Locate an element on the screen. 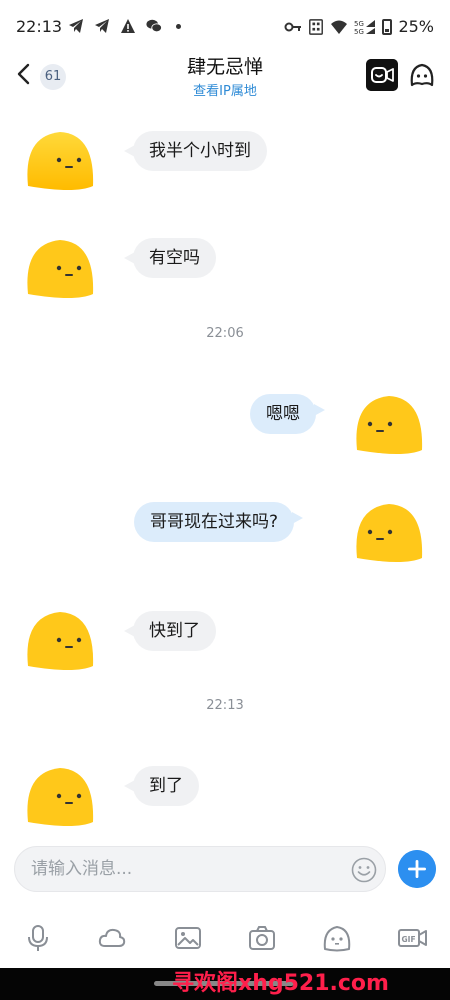  gif-label: GIF is located at coordinates (409, 939).